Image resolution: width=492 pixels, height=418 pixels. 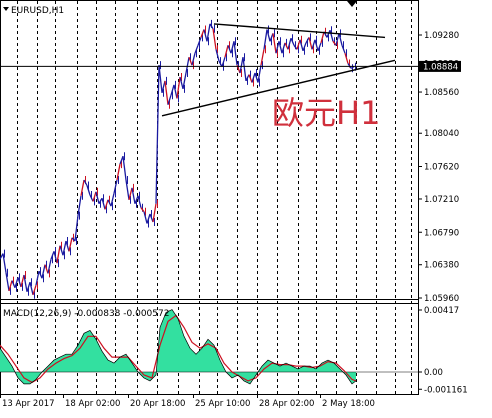 I want to click on macd-tick-label-1: 0.00, so click(x=433, y=373).